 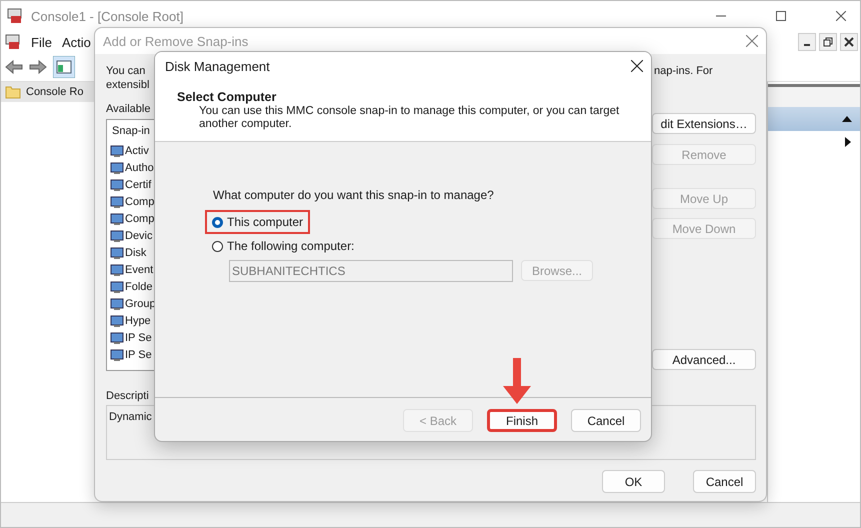 What do you see at coordinates (227, 97) in the screenshot?
I see `page-heading: Select Computer` at bounding box center [227, 97].